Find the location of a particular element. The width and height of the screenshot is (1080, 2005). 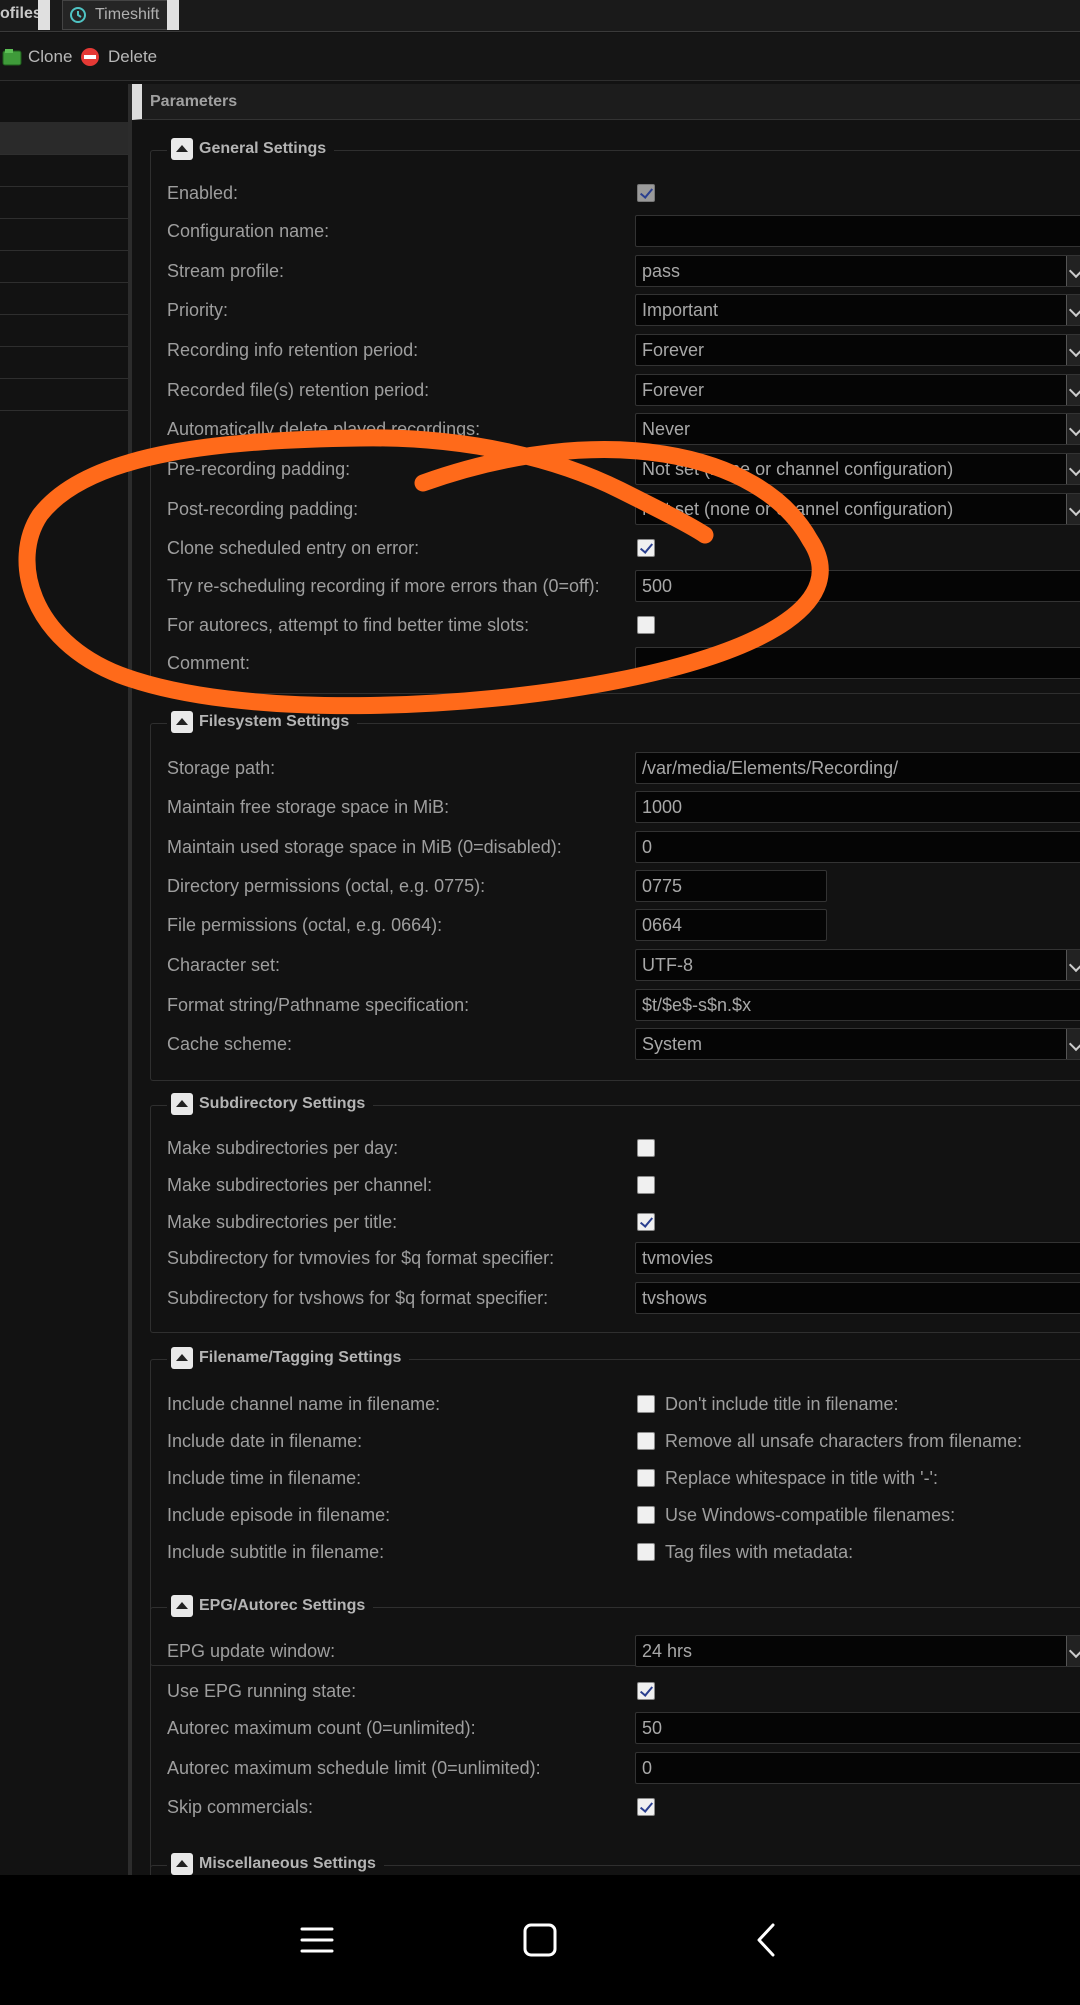

epg-running-label: Use EPG running state: is located at coordinates (262, 1691).